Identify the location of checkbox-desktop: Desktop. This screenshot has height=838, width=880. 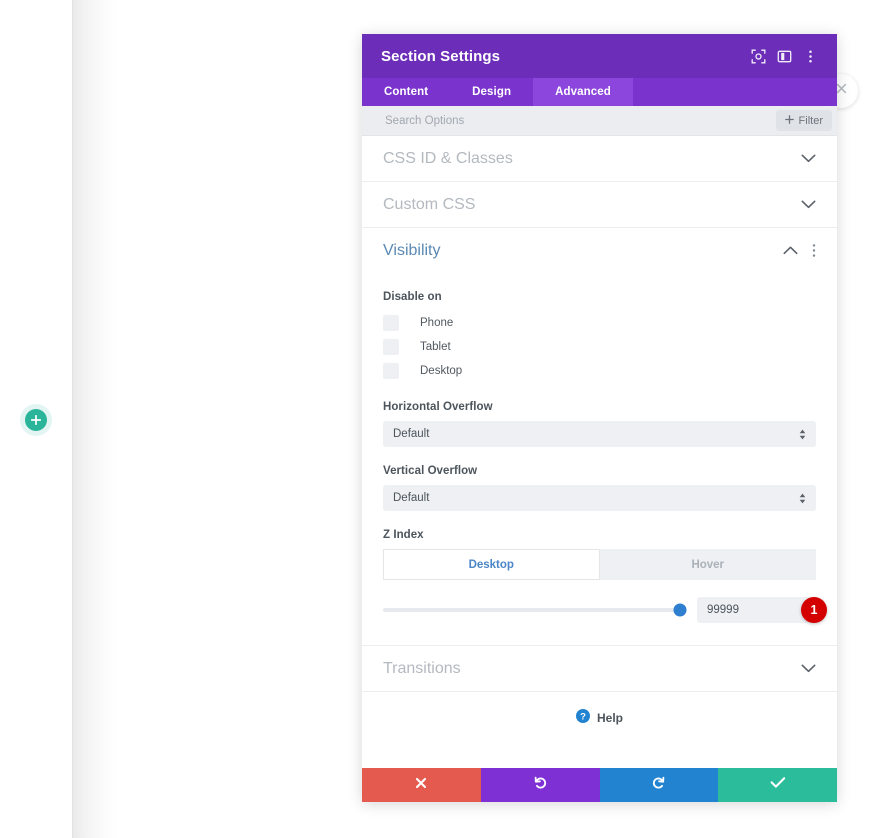
(599, 371).